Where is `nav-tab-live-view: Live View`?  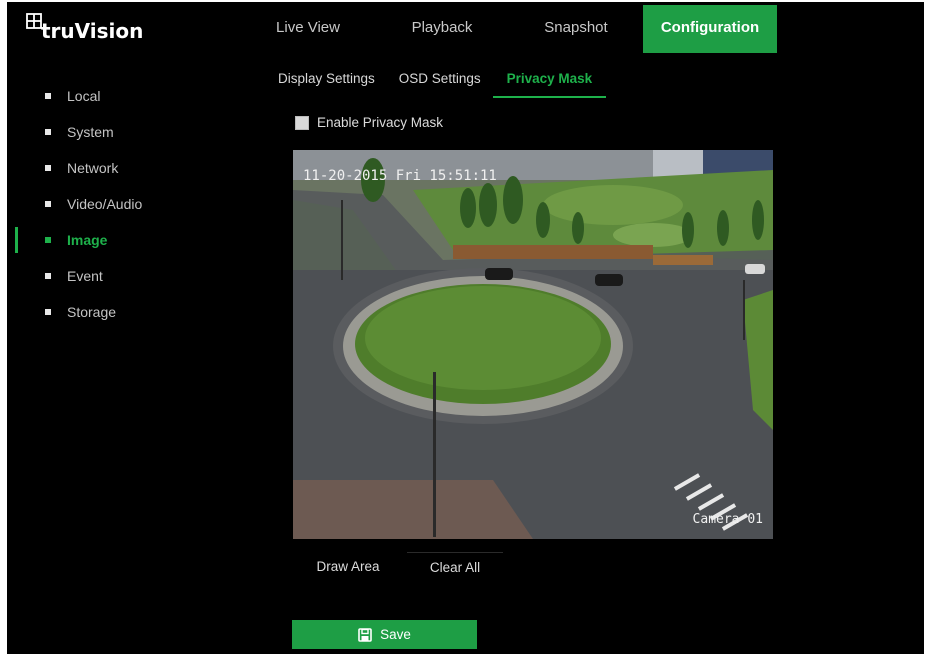
nav-tab-live-view: Live View is located at coordinates (308, 29).